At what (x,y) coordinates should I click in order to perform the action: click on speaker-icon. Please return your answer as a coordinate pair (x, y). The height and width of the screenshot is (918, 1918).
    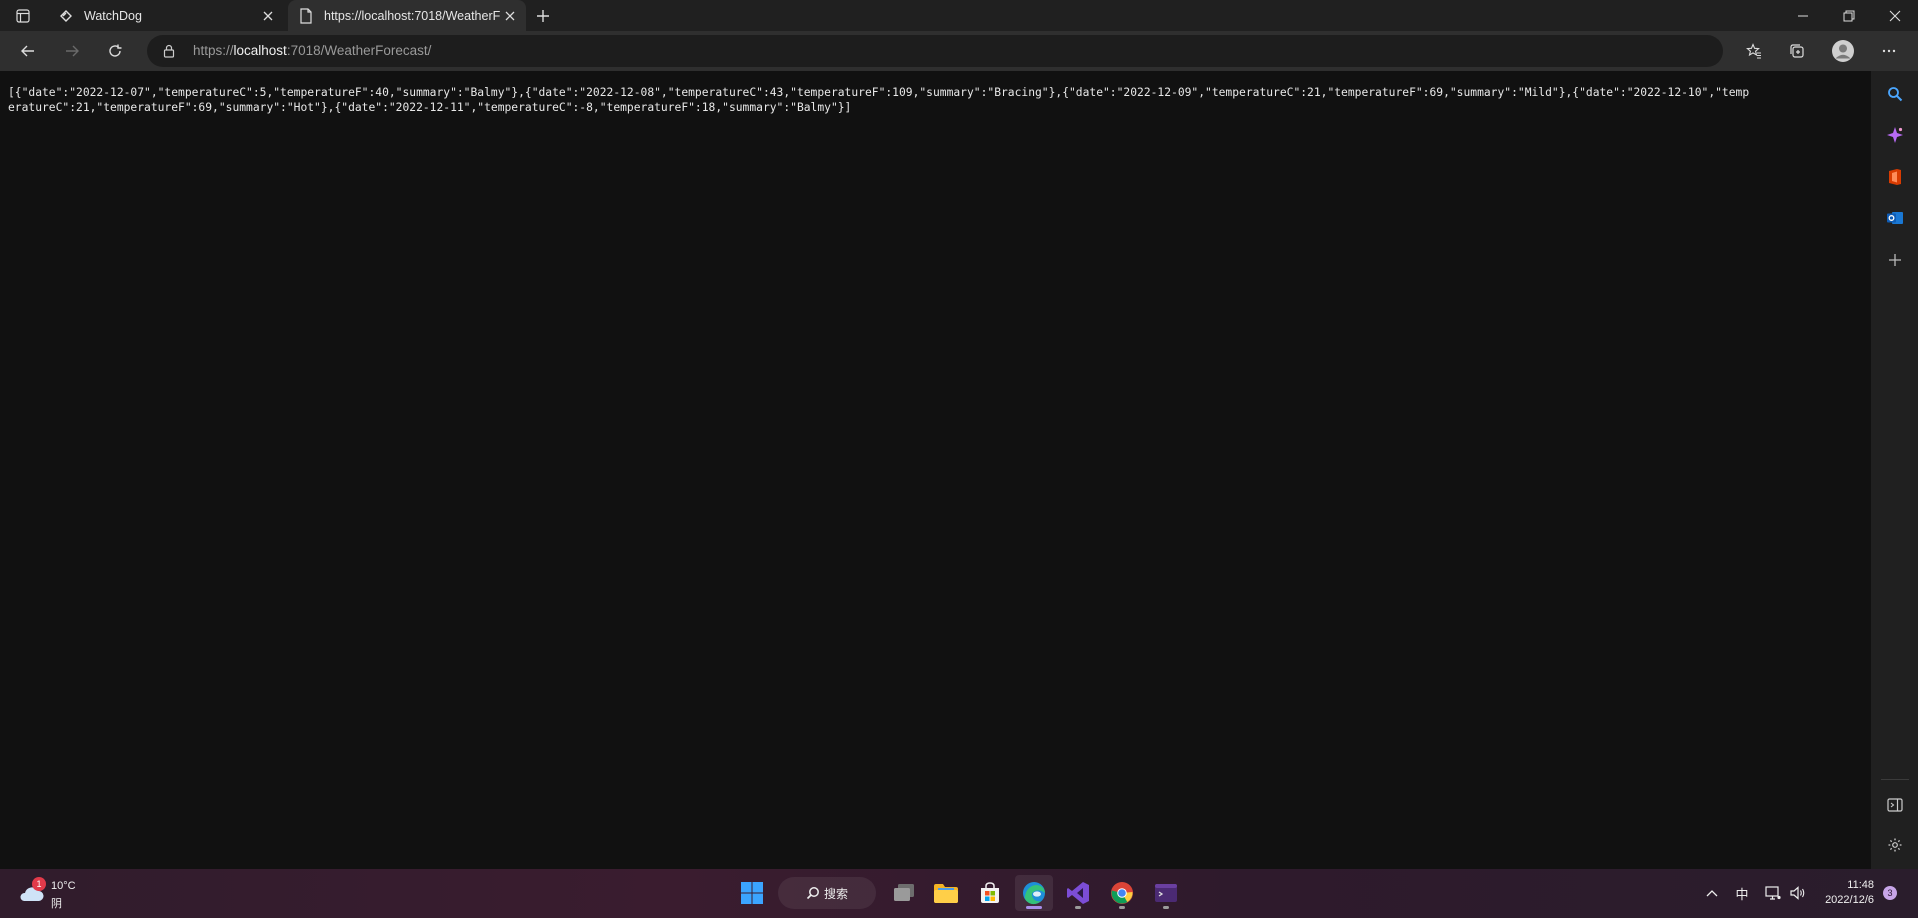
    Looking at the image, I should click on (1797, 893).